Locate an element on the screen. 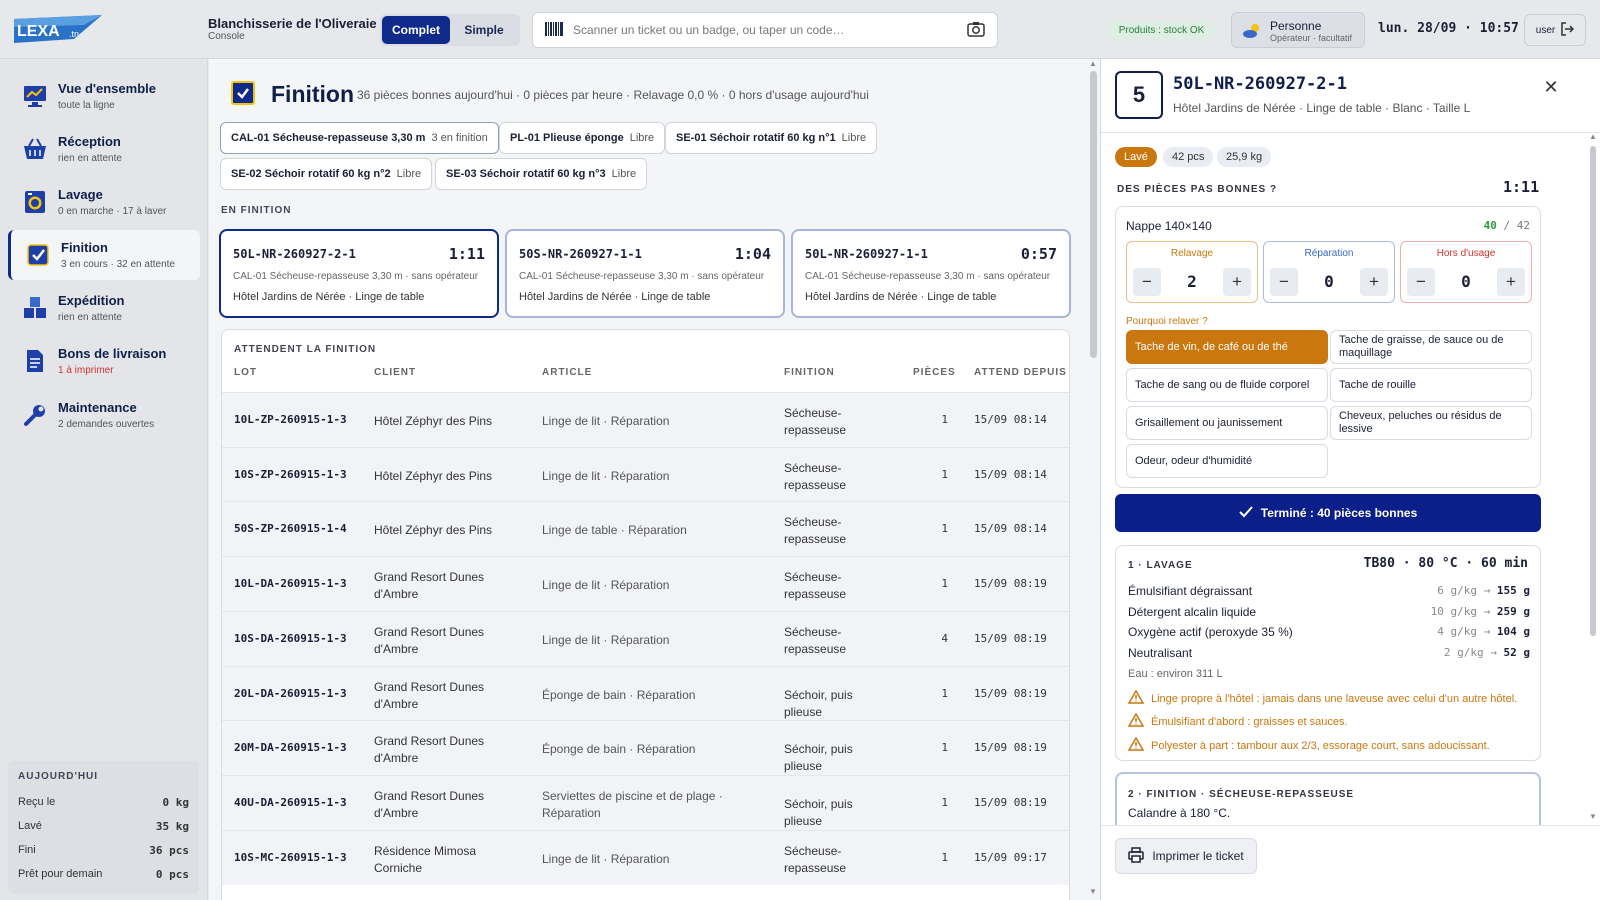 The image size is (1600, 900). card-timer: 1:11 is located at coordinates (466, 254).